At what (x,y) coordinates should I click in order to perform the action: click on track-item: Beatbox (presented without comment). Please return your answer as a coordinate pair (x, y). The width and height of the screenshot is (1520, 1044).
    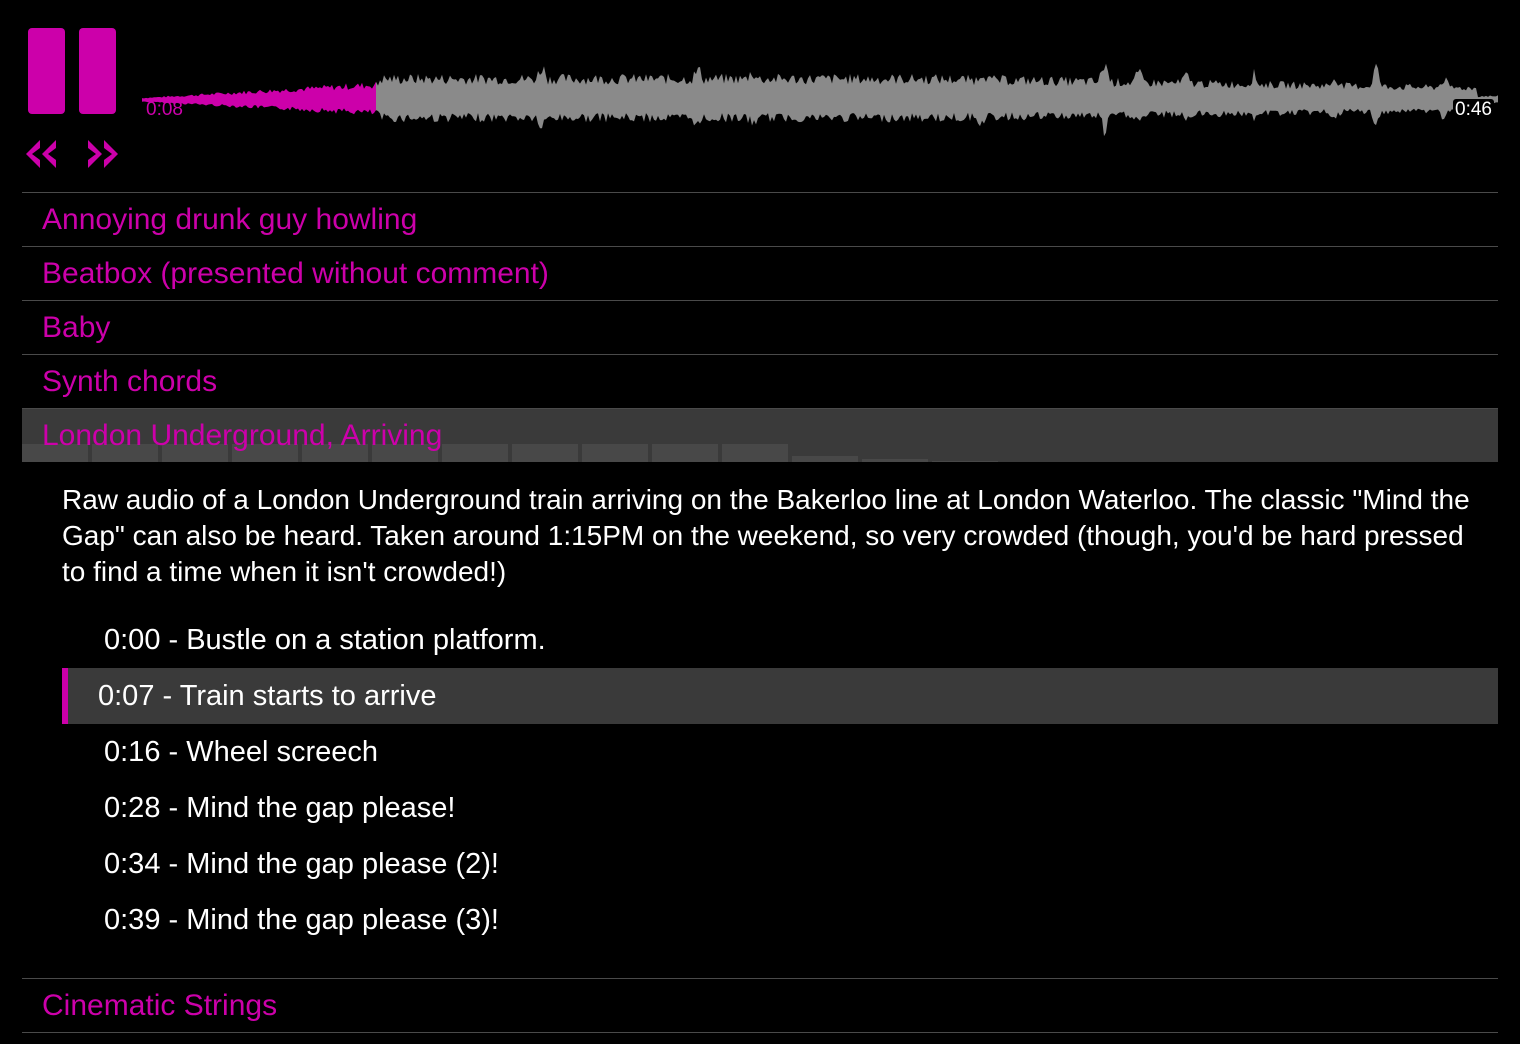
    Looking at the image, I should click on (760, 273).